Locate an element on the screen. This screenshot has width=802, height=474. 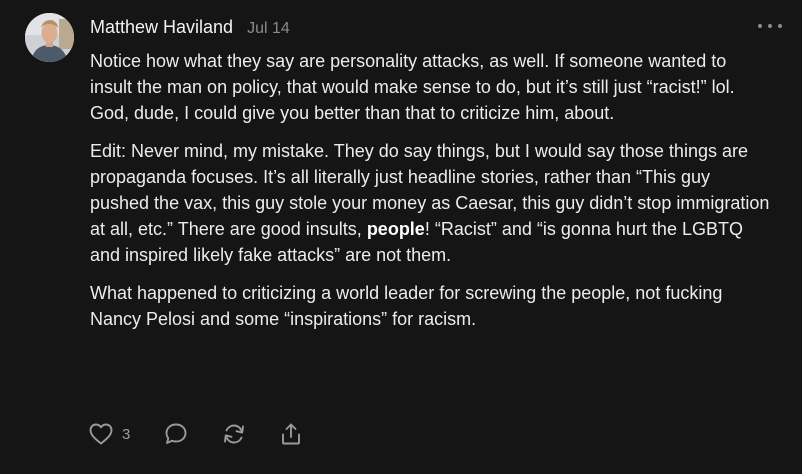
reply-button is located at coordinates (176, 434).